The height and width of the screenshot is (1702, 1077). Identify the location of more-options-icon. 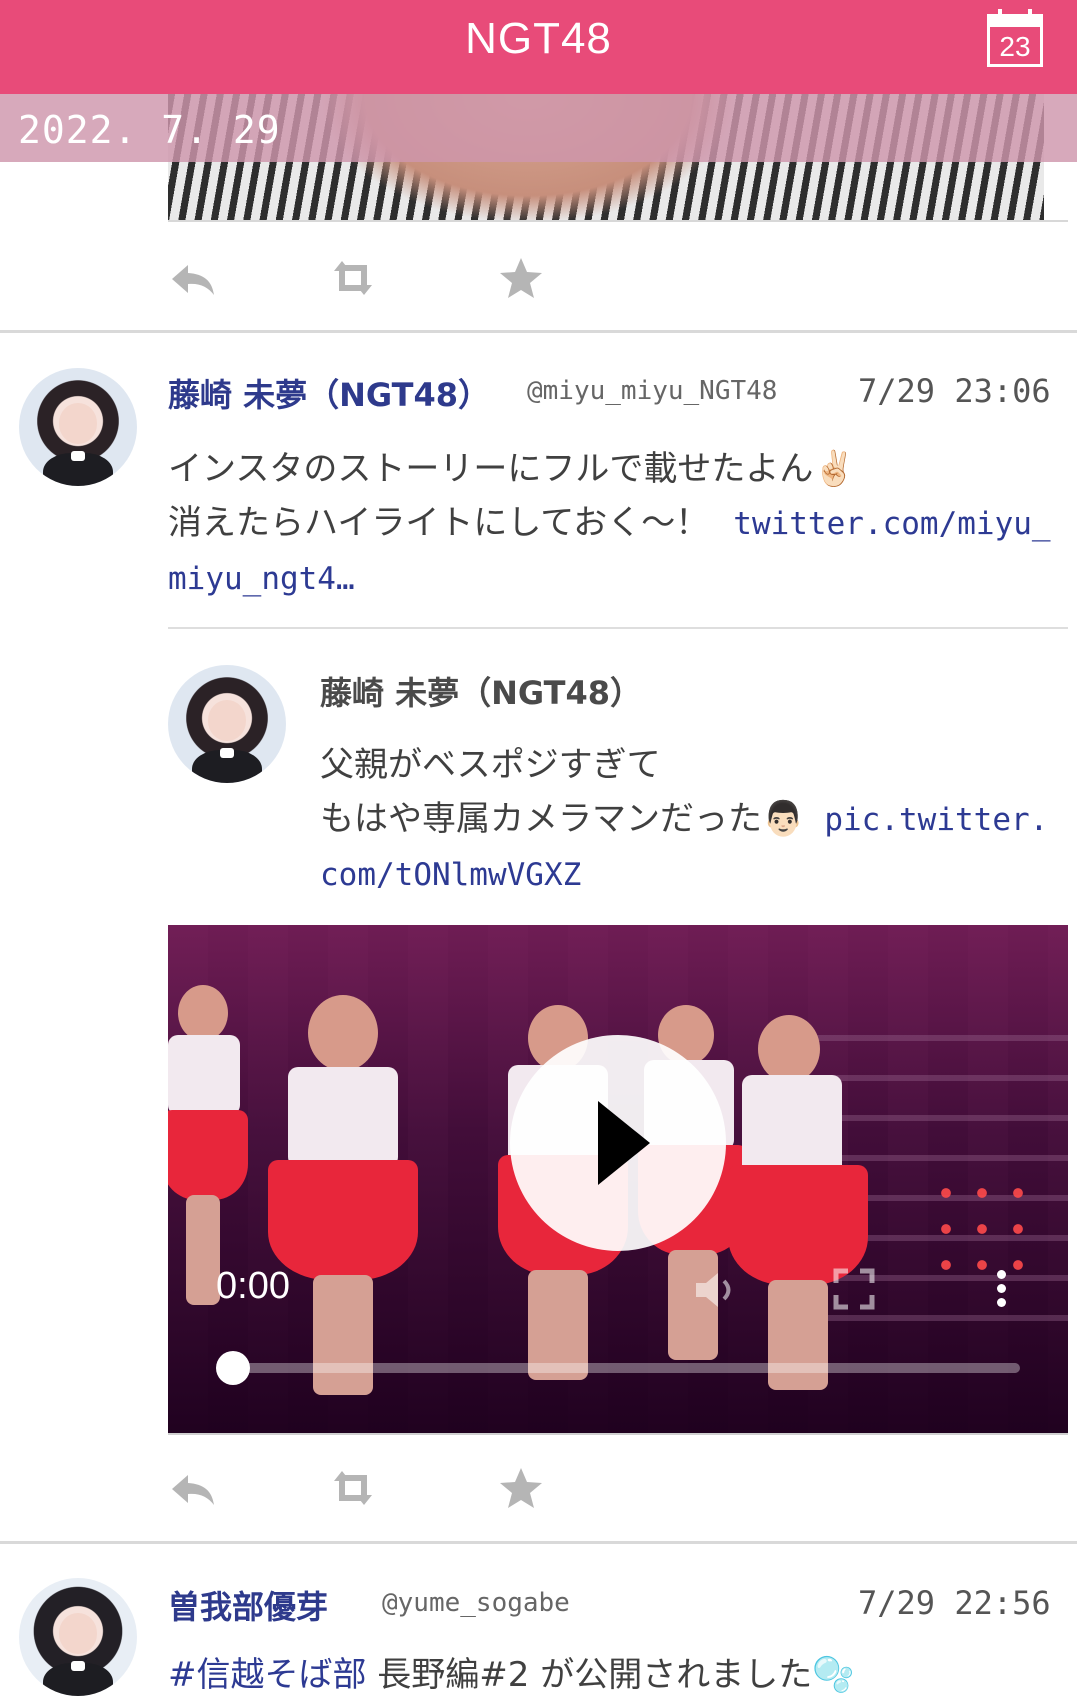
(1001, 1290).